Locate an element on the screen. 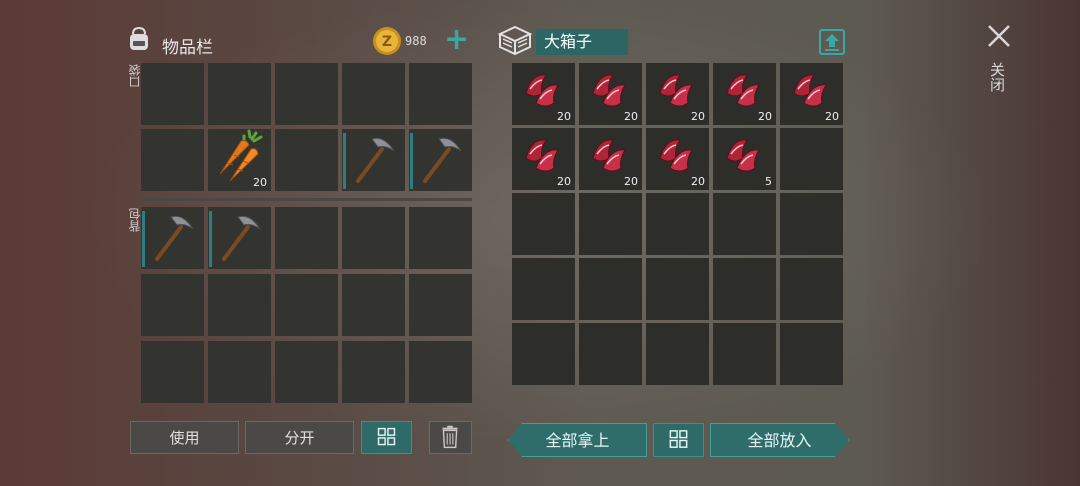 This screenshot has width=1080, height=486. upload-icon is located at coordinates (832, 42).